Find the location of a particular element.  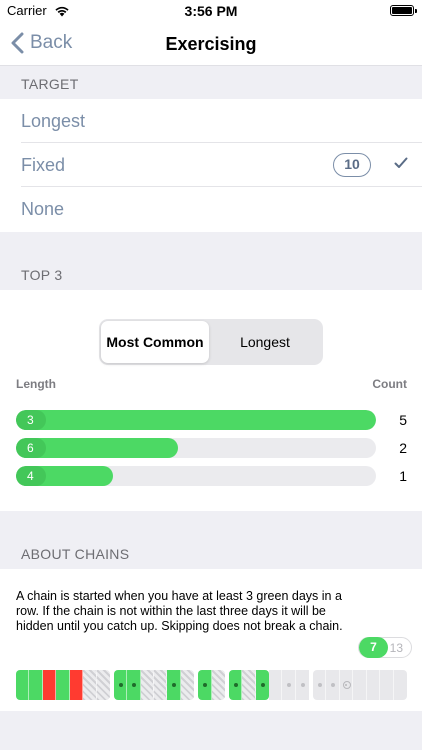

sort-segmented-control: Most Common Longest is located at coordinates (211, 342).